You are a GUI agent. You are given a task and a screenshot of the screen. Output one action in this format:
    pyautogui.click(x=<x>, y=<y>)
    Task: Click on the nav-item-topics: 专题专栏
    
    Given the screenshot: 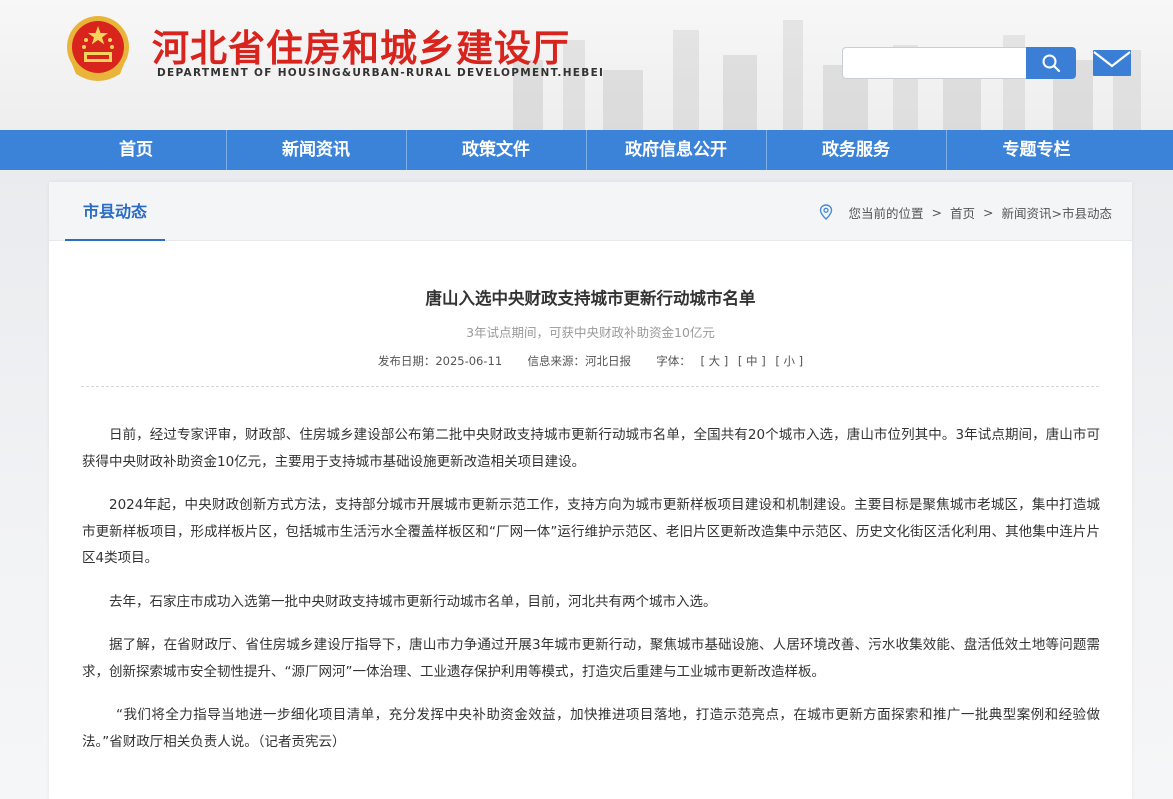 What is the action you would take?
    pyautogui.click(x=1037, y=150)
    